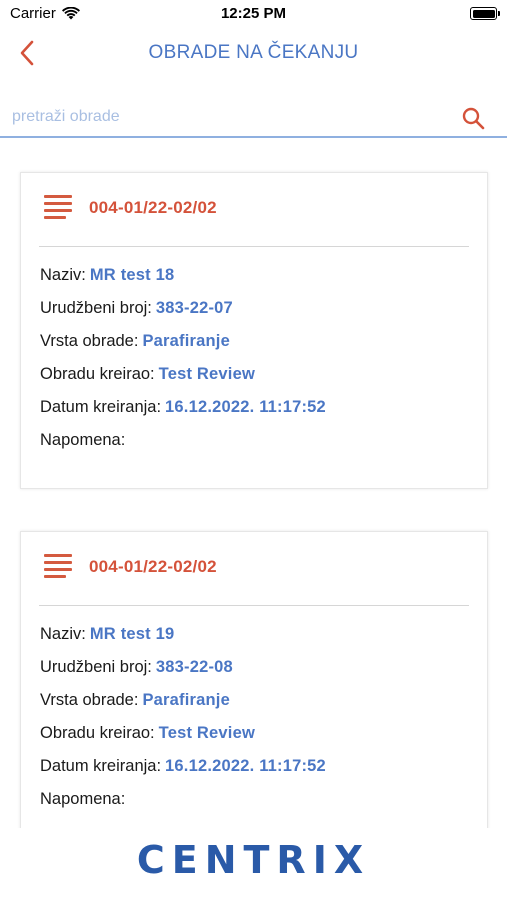 The height and width of the screenshot is (900, 507). What do you see at coordinates (258, 313) in the screenshot?
I see `field-urudzbeni-broj: Urudžbeni broj: 383-22-07` at bounding box center [258, 313].